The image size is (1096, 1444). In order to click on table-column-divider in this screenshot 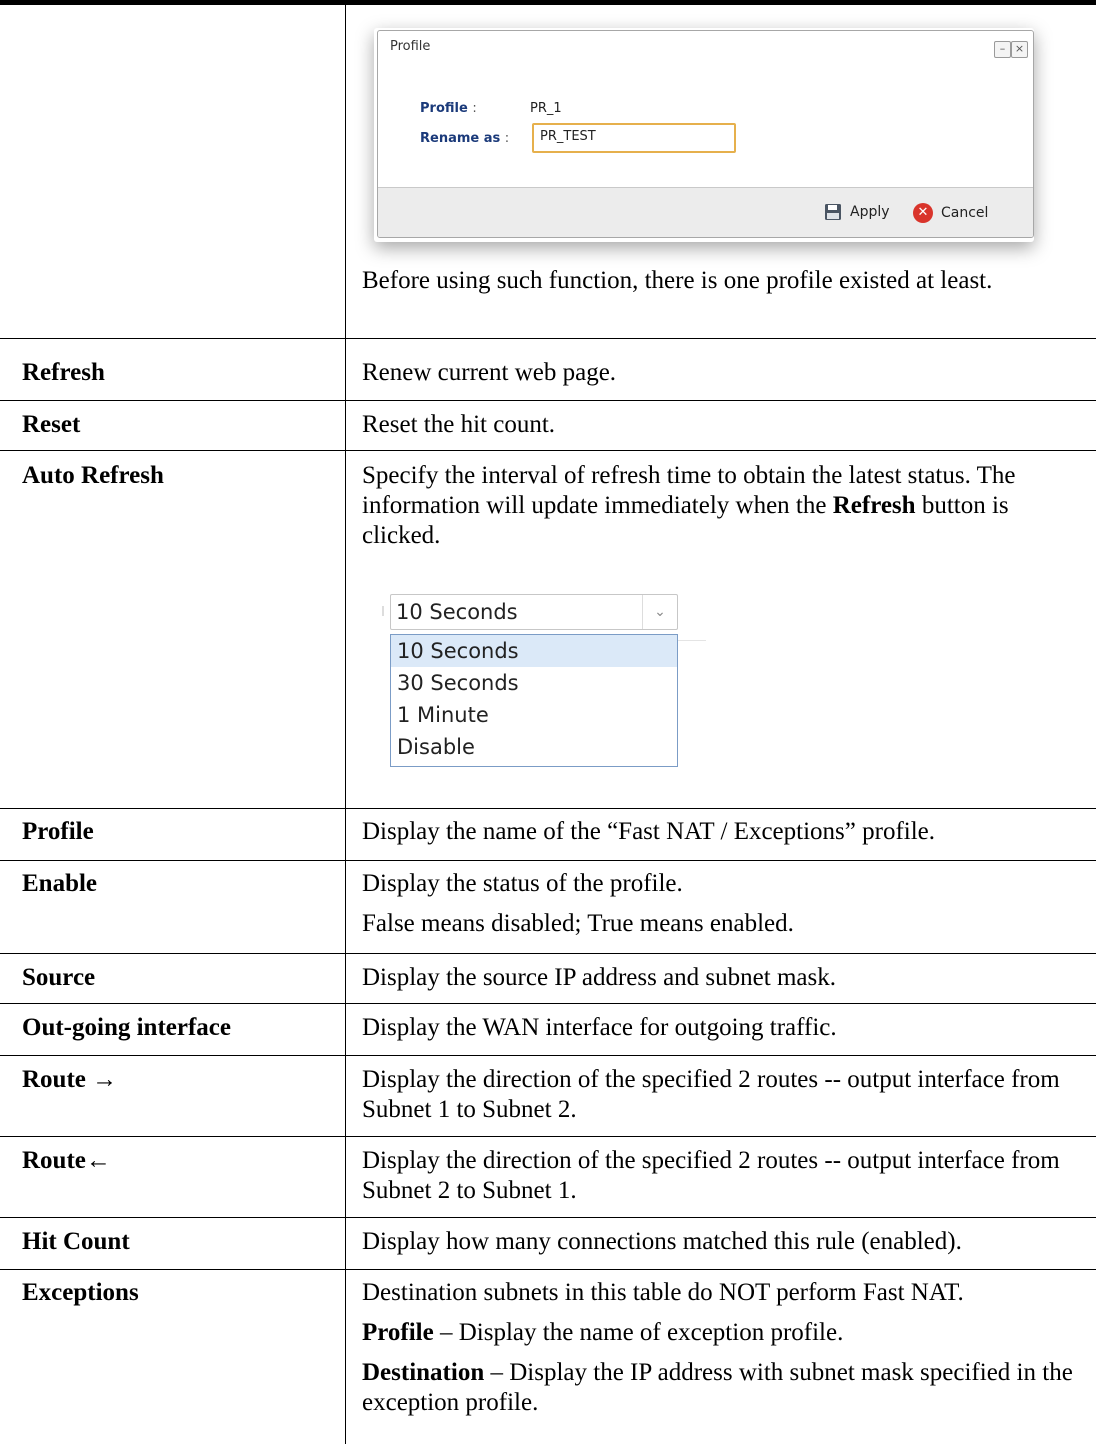, I will do `click(345, 724)`.